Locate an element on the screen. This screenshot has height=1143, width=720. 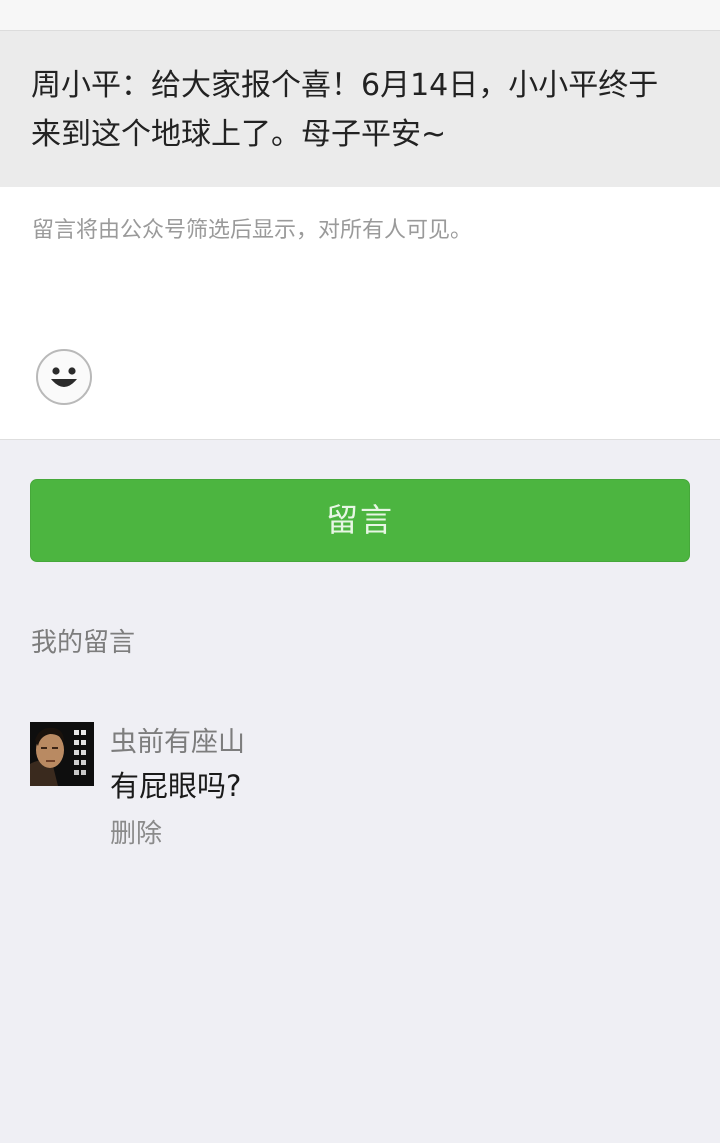
comment-item: 虫前有座山 有屁眼吗? 删除 is located at coordinates (360, 788).